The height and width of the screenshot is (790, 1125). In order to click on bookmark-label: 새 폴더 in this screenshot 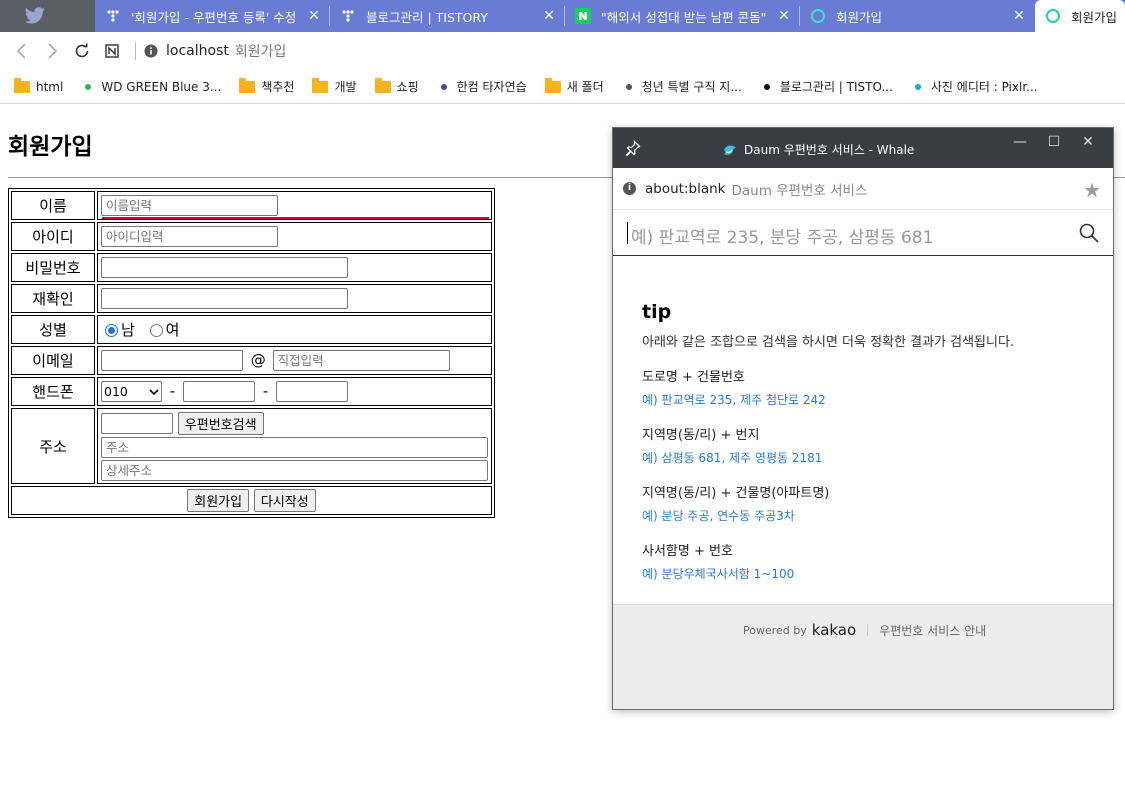, I will do `click(585, 87)`.